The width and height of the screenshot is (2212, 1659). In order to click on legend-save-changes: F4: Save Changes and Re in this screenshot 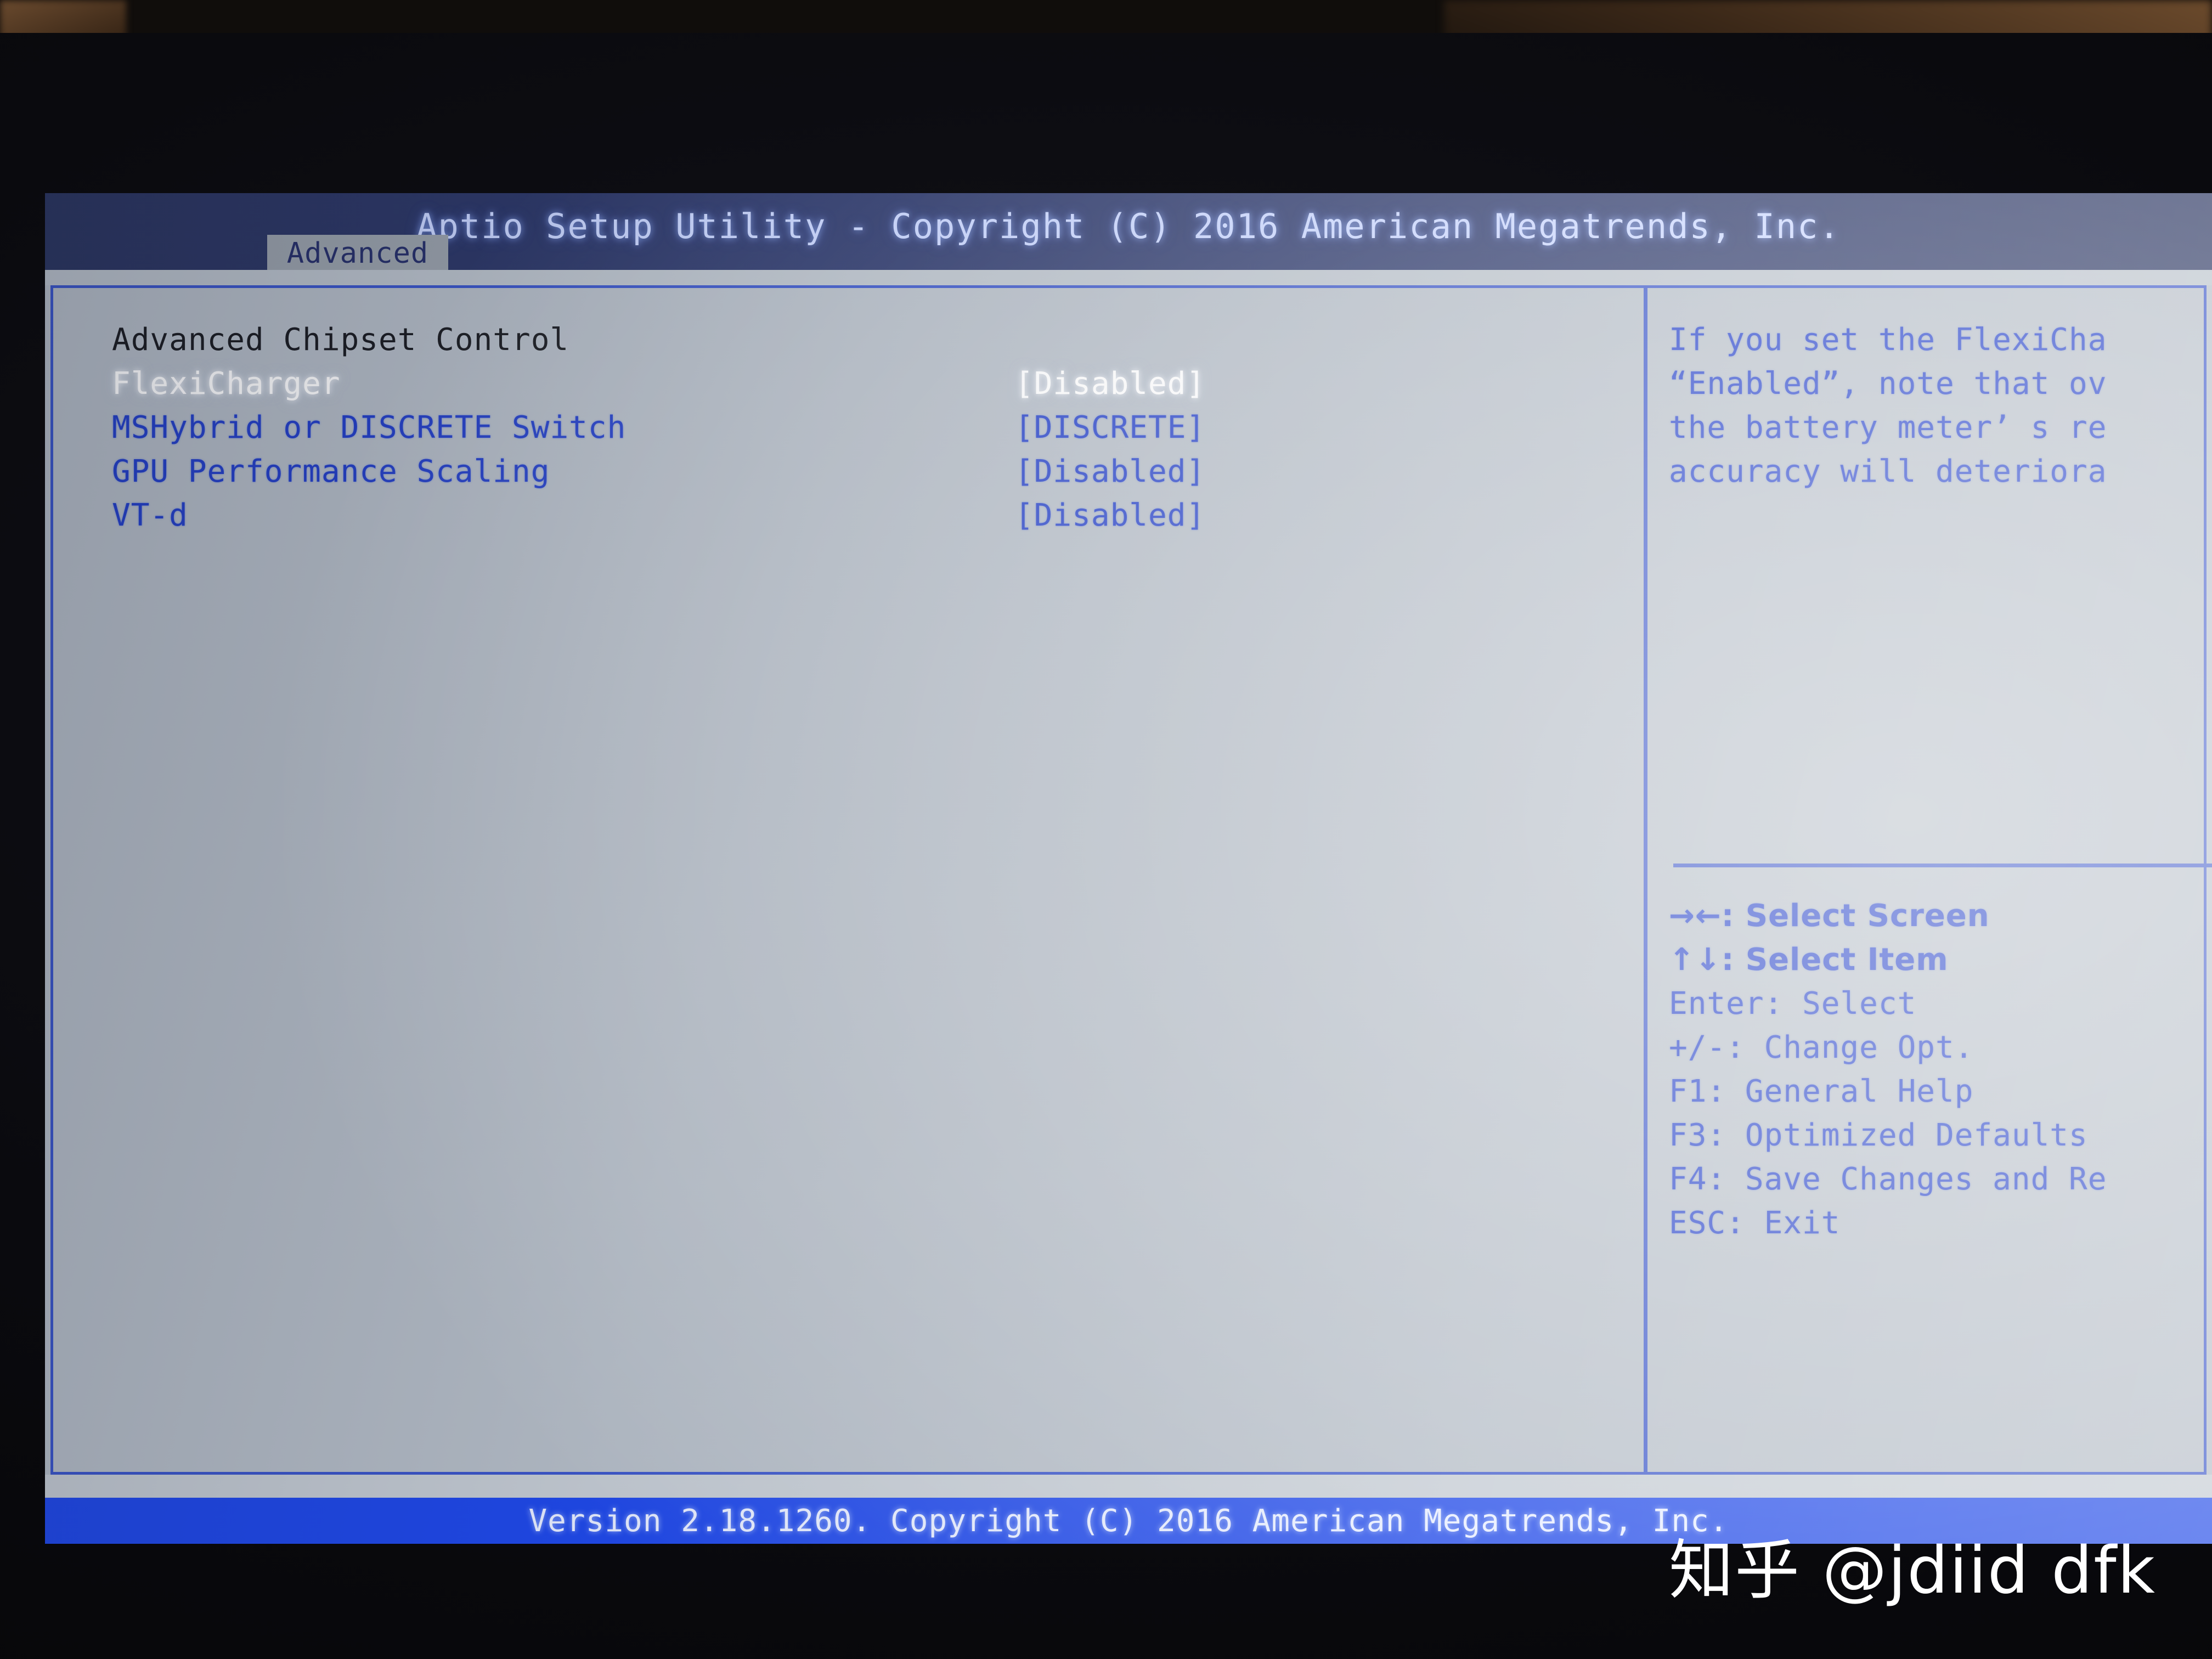, I will do `click(1888, 1179)`.